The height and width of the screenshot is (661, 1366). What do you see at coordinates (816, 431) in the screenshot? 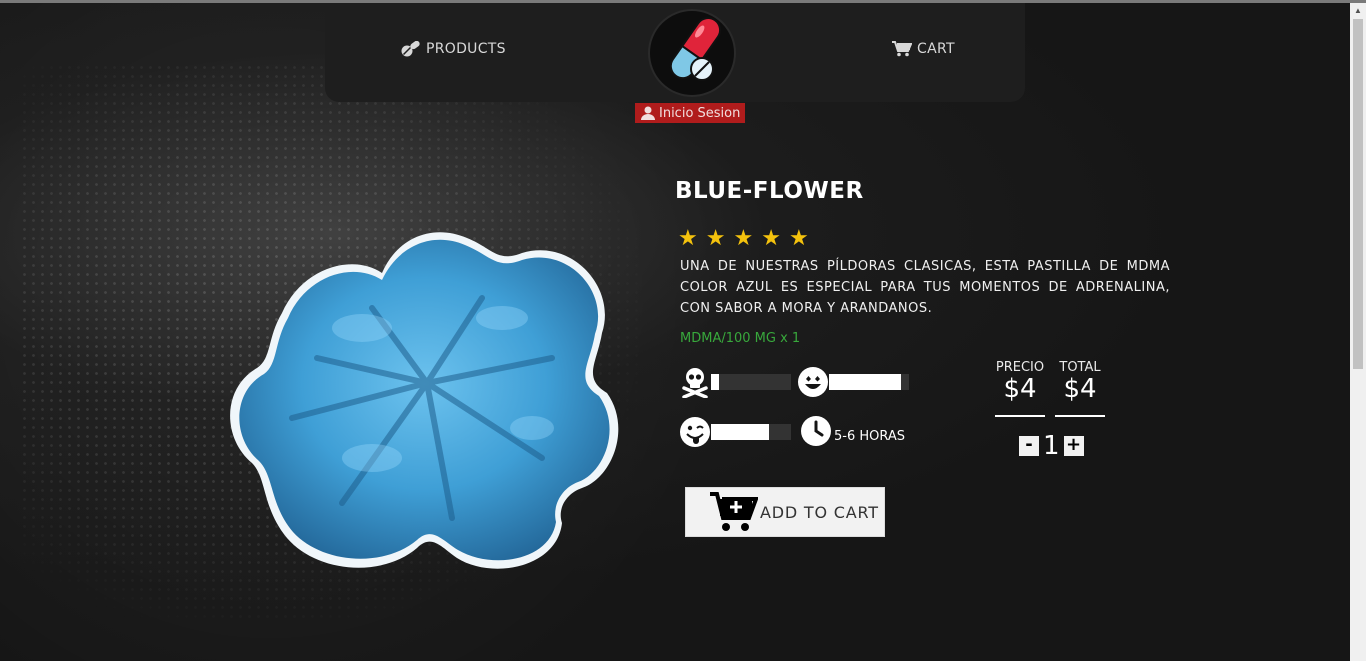
I see `clock-icon` at bounding box center [816, 431].